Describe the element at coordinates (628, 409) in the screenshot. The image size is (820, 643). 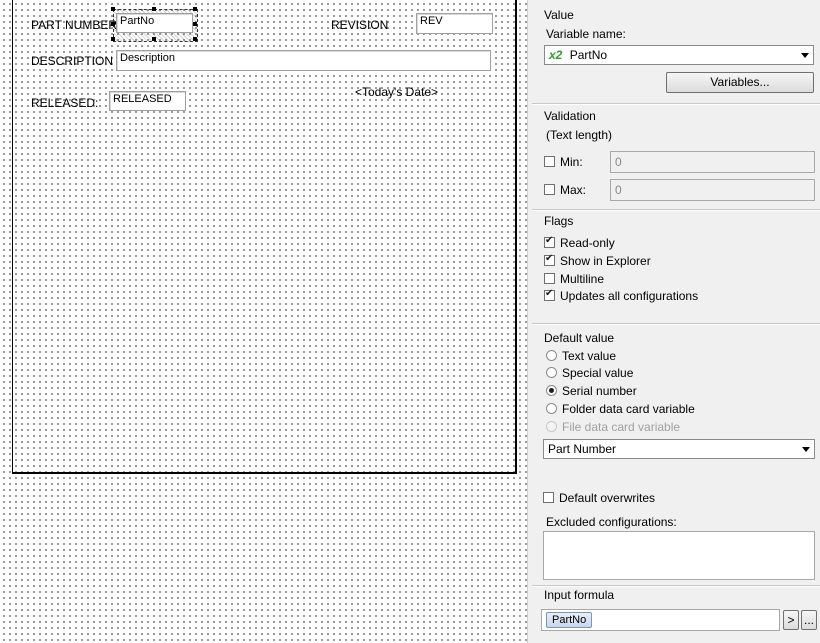
I see `folder-data-card-variable-label: Folder data card variable` at that location.